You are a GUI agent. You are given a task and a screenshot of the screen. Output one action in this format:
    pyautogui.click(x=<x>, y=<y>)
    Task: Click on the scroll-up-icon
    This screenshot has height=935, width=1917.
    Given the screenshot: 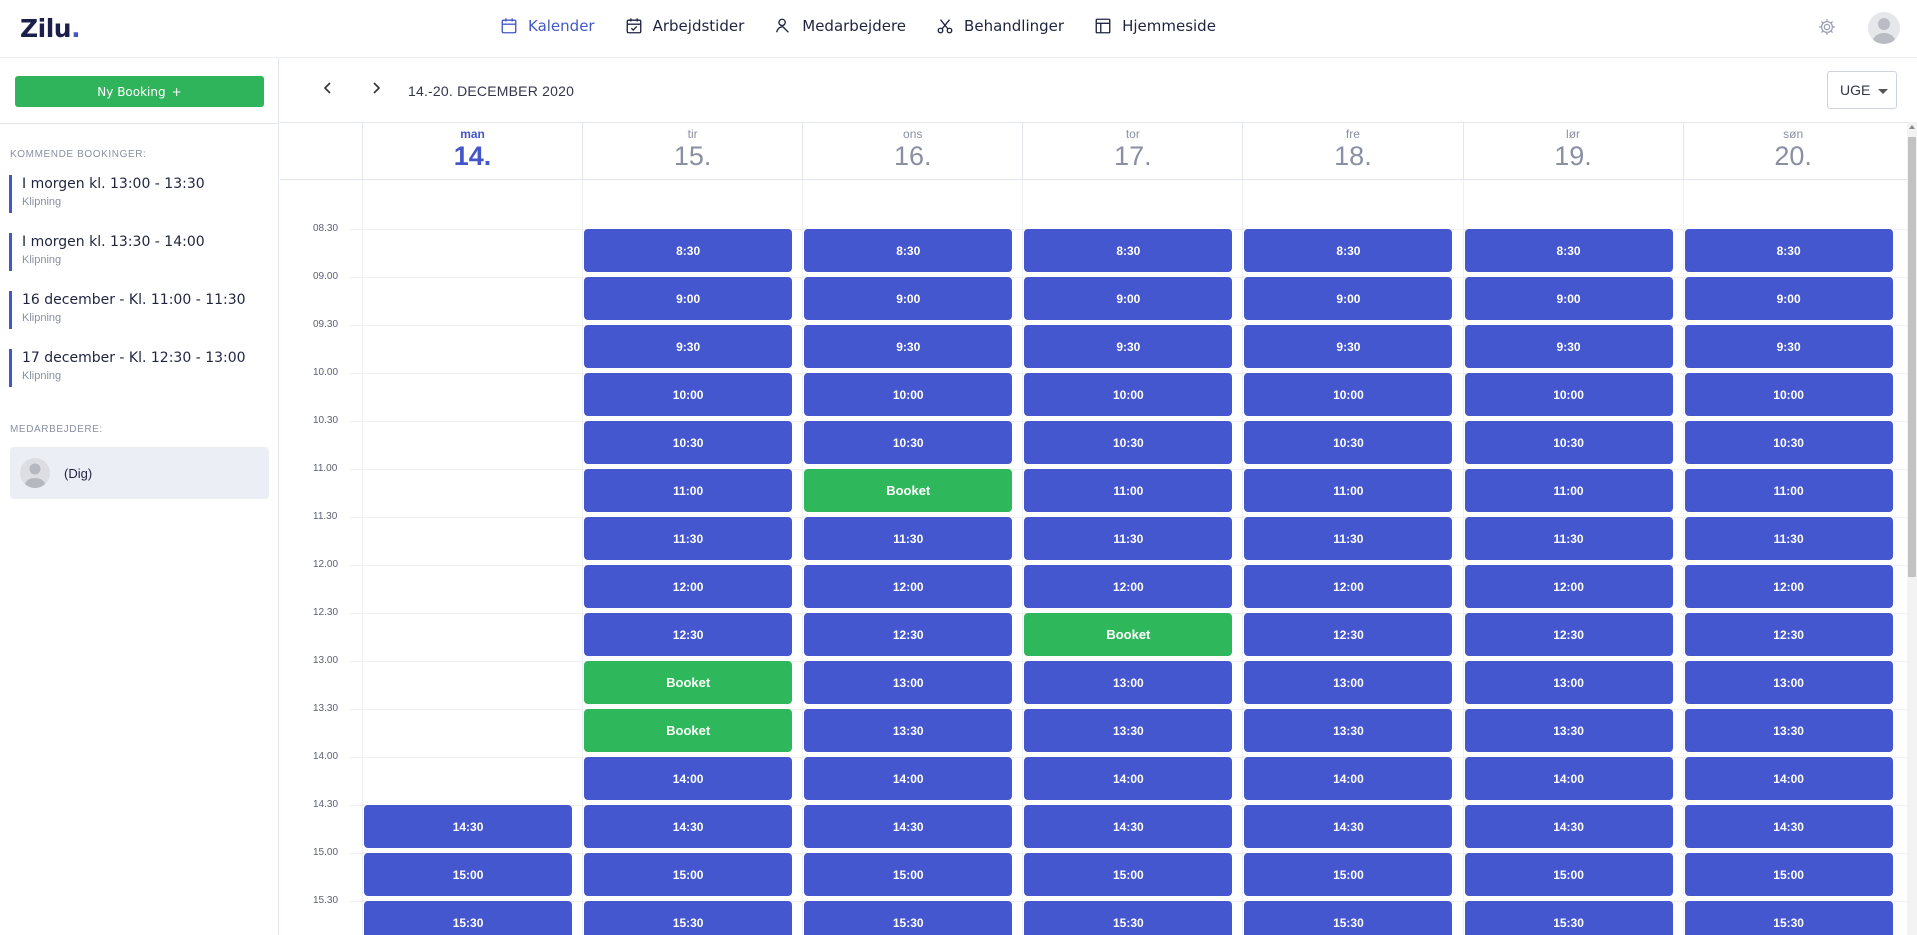 What is the action you would take?
    pyautogui.click(x=1912, y=127)
    